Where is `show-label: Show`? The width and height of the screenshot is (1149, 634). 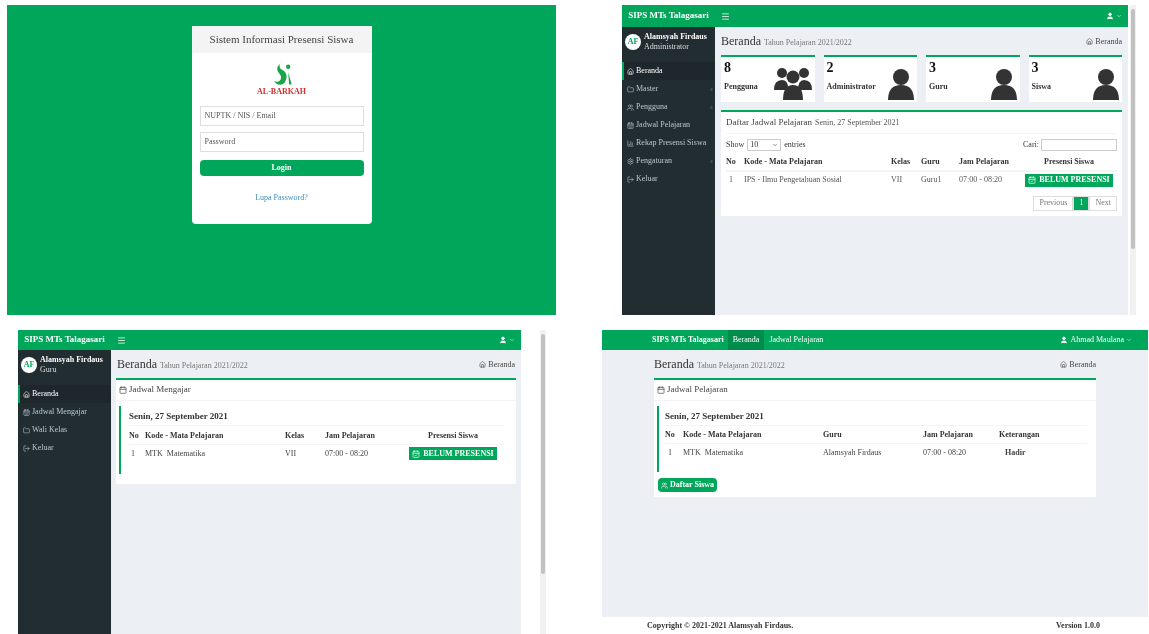 show-label: Show is located at coordinates (735, 144).